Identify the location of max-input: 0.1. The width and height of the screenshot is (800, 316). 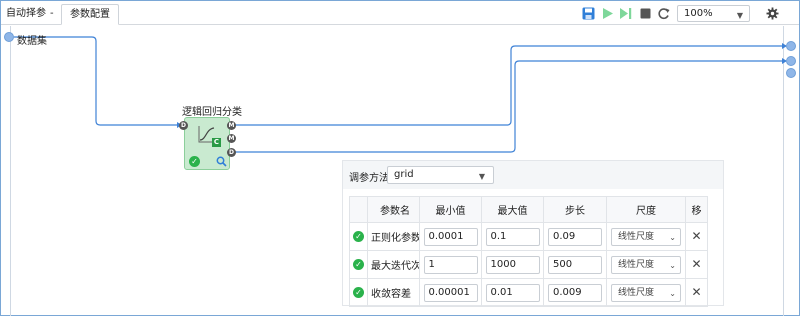
(512, 236).